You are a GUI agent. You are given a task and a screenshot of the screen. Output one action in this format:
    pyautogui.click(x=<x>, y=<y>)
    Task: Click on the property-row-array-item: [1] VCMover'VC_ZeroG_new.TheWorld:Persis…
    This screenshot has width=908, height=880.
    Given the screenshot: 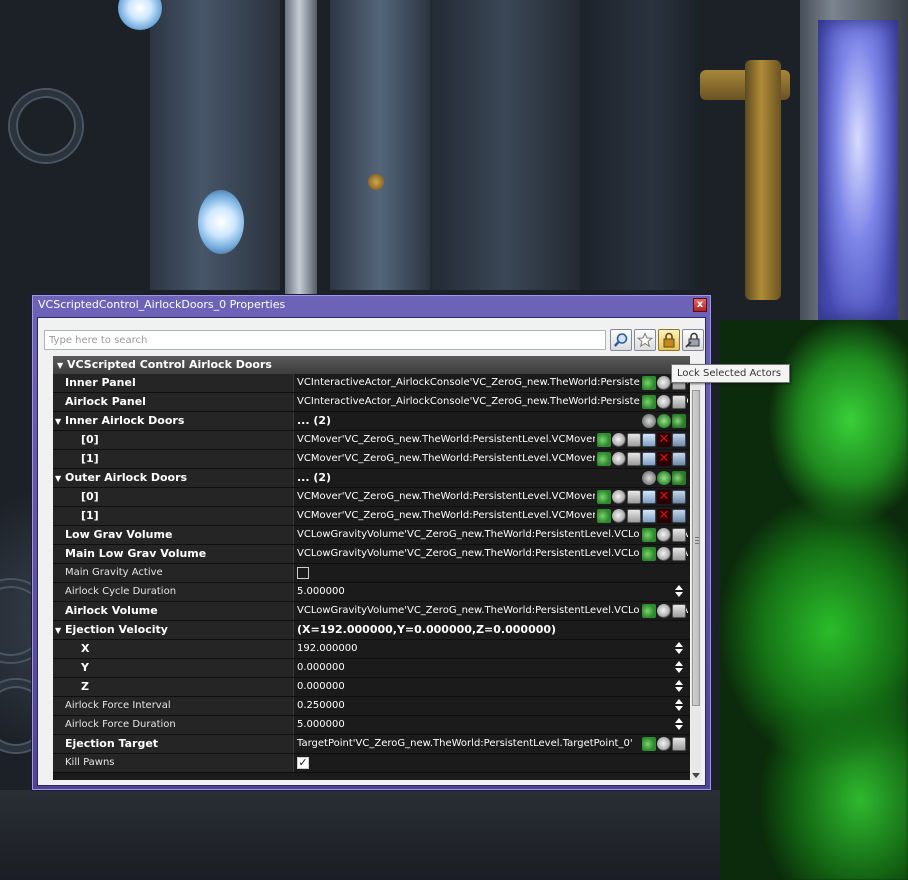 What is the action you would take?
    pyautogui.click(x=371, y=459)
    